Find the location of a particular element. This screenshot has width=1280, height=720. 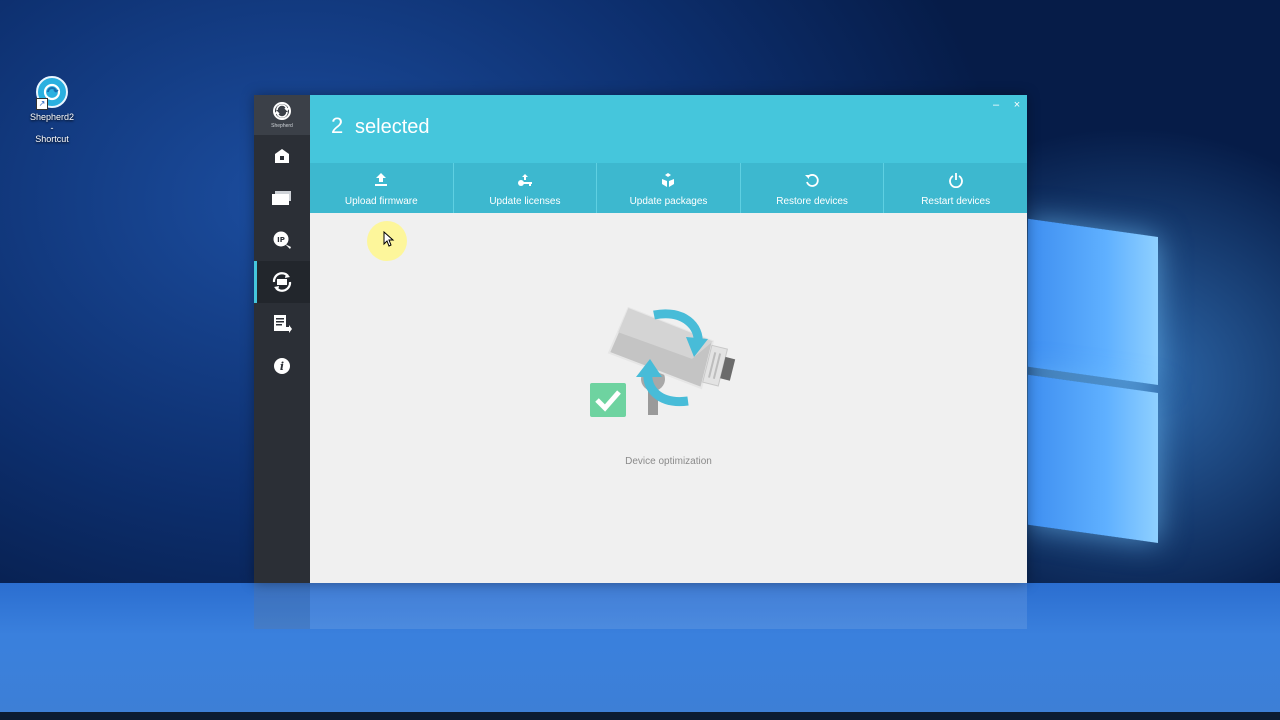

shepherd-logo-icon is located at coordinates (282, 111).